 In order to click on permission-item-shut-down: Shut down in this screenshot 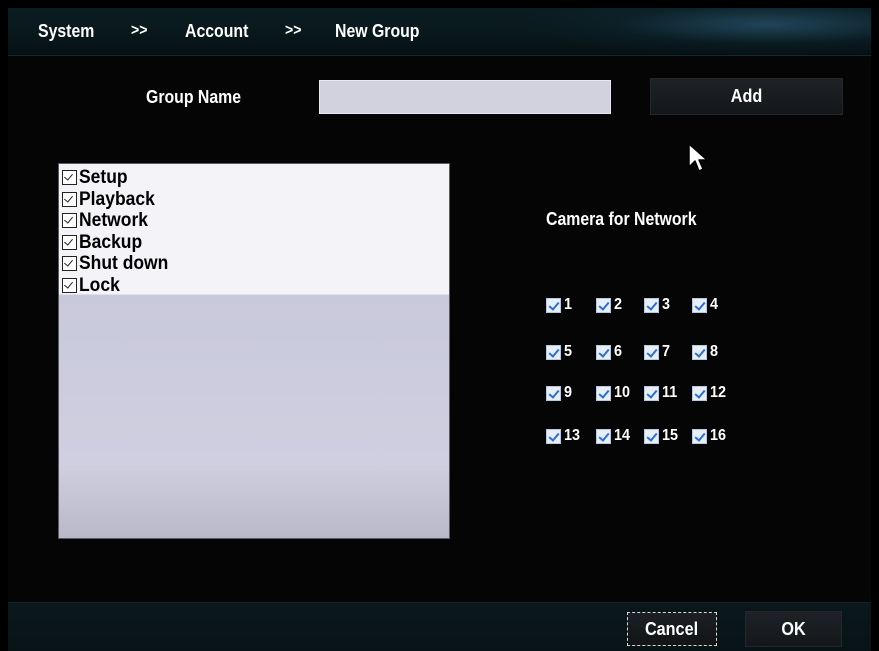, I will do `click(119, 264)`.